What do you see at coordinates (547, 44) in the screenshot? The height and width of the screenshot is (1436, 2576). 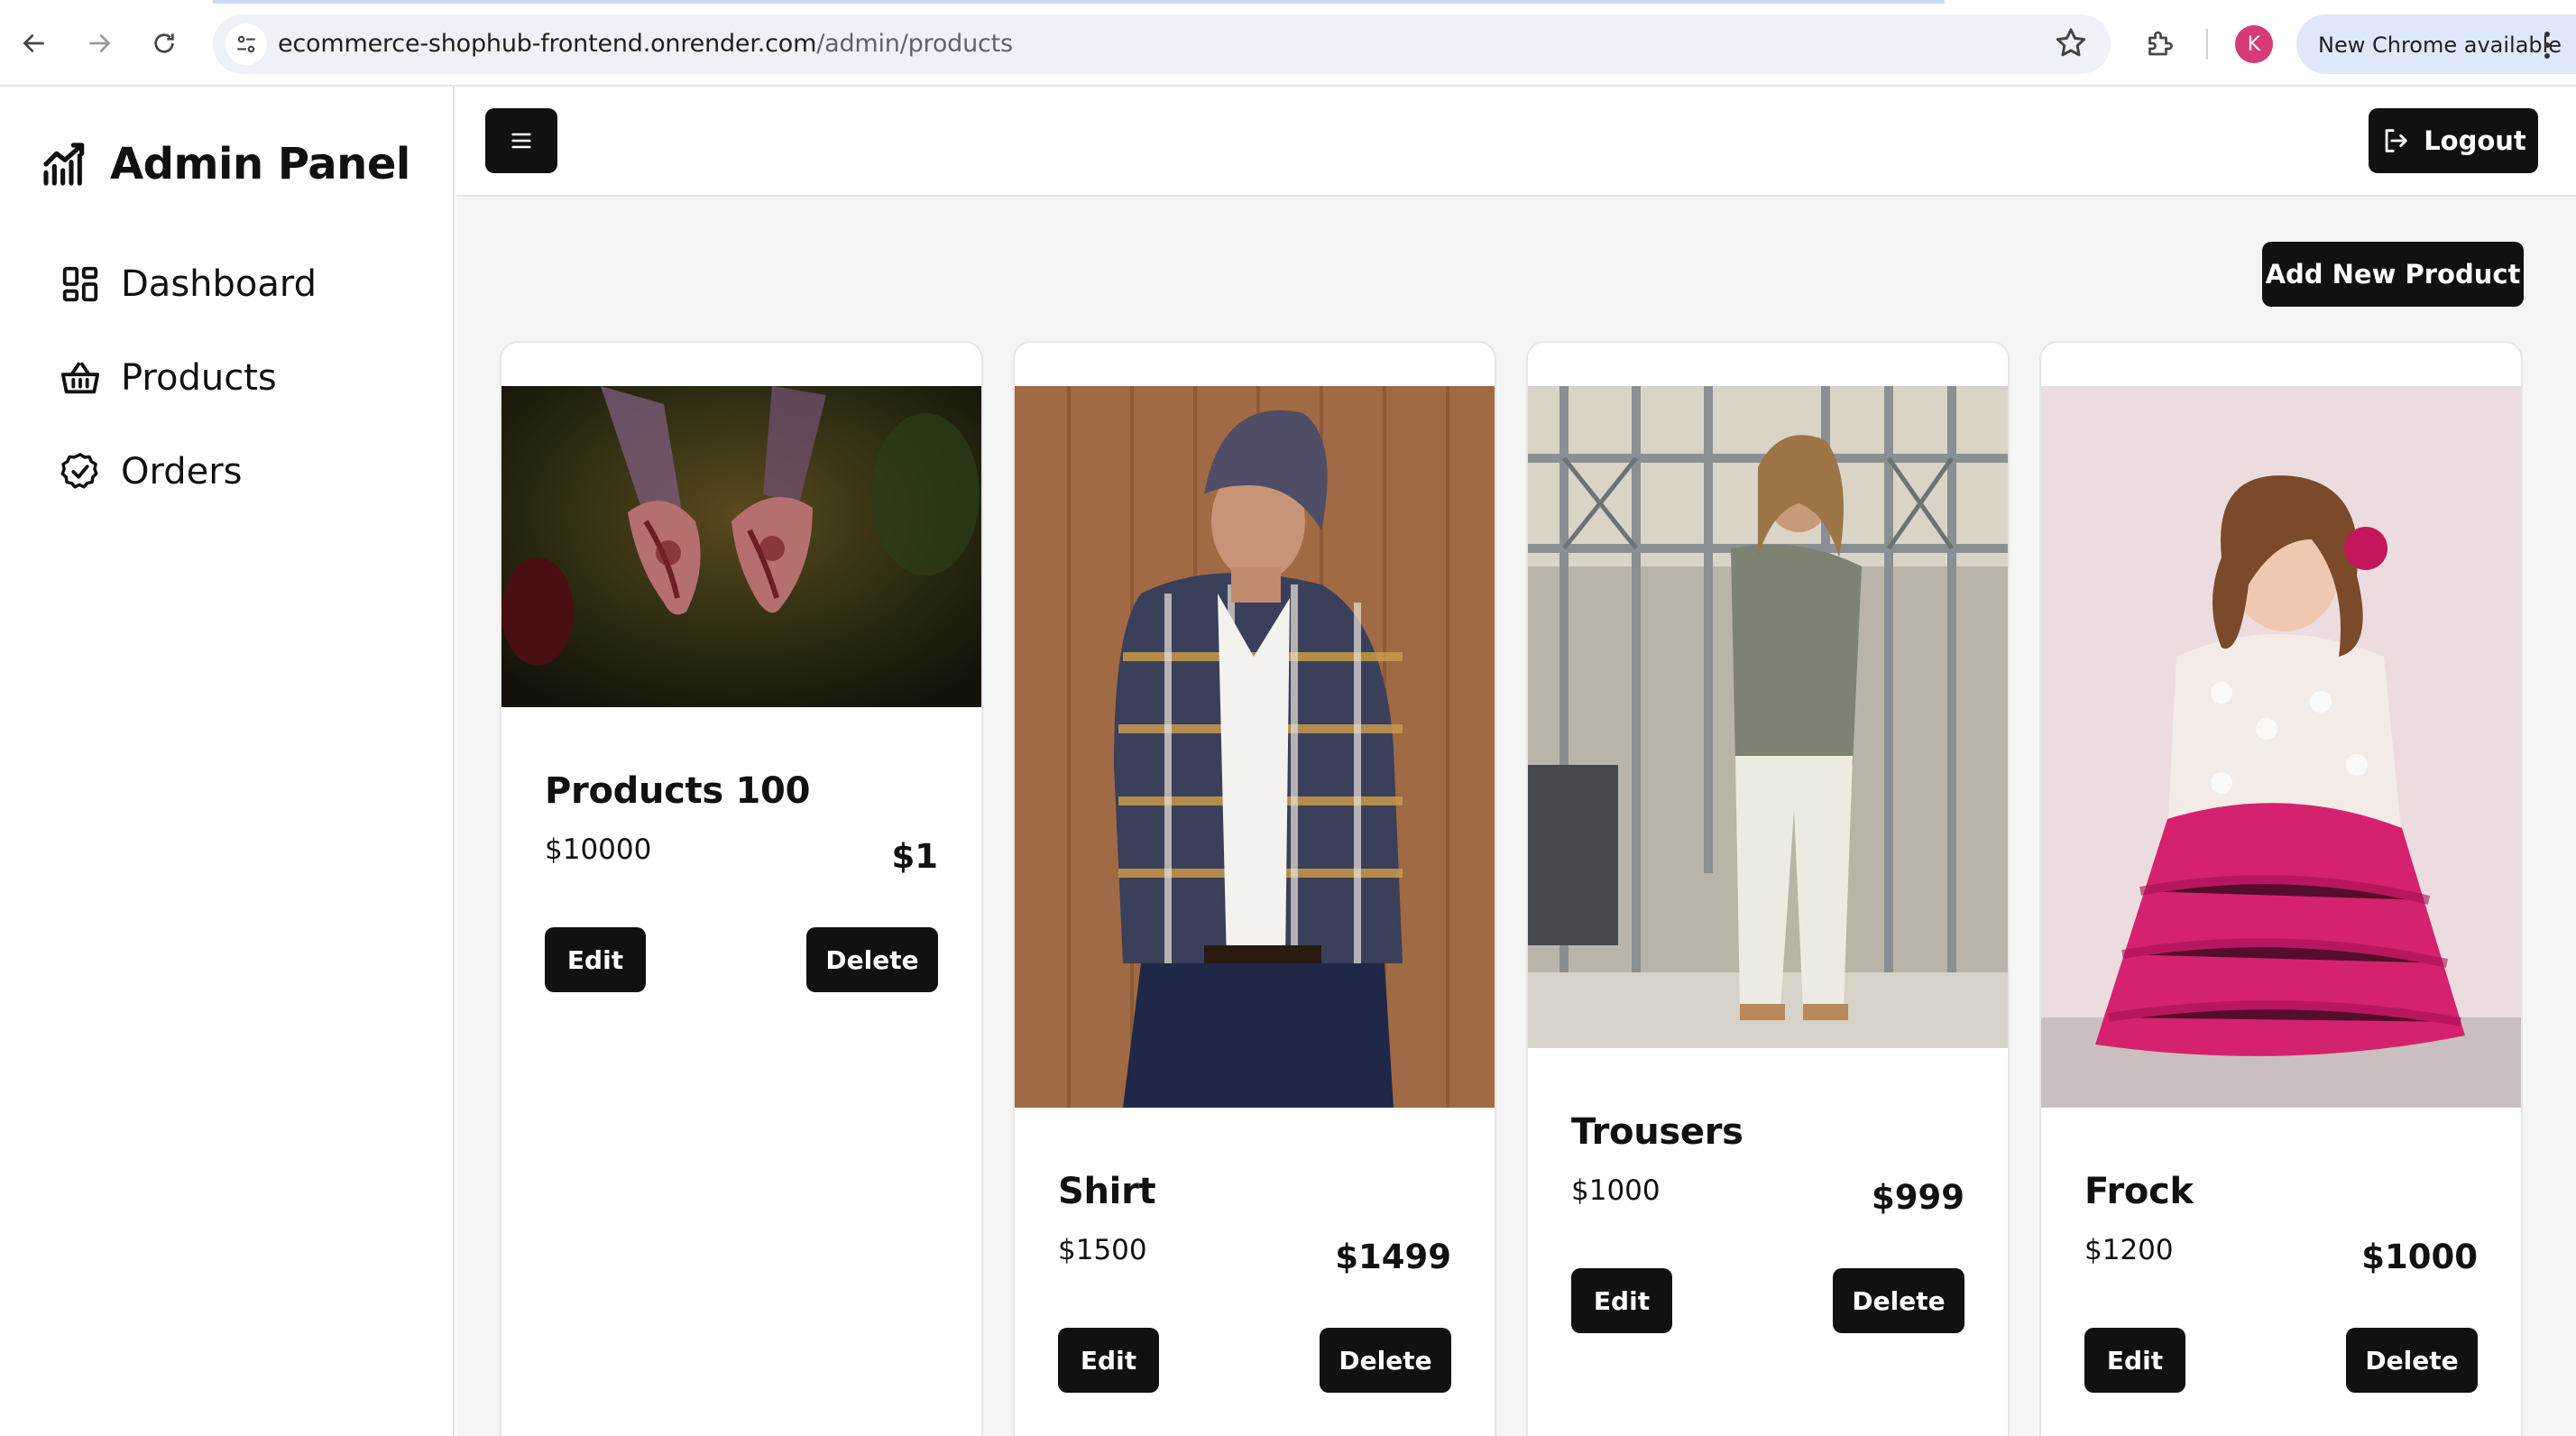 I see `url-host: ecommerce-shophub-frontend.onrender.com` at bounding box center [547, 44].